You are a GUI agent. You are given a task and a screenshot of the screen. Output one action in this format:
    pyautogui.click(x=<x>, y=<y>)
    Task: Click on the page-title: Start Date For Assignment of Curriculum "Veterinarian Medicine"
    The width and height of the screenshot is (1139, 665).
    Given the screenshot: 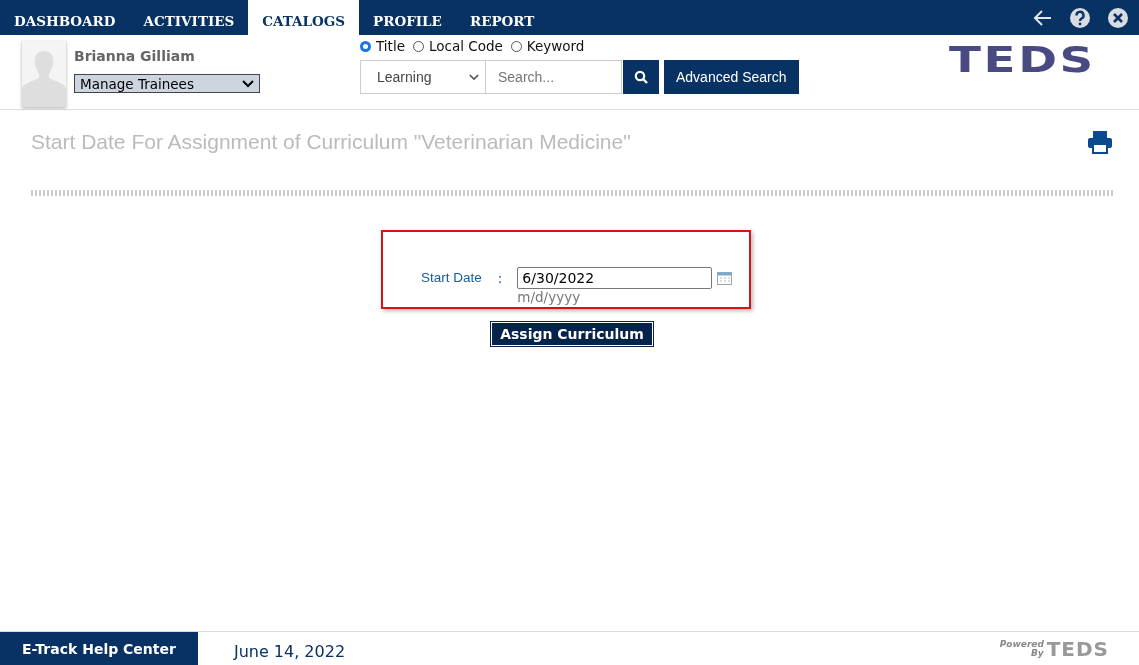 What is the action you would take?
    pyautogui.click(x=331, y=142)
    